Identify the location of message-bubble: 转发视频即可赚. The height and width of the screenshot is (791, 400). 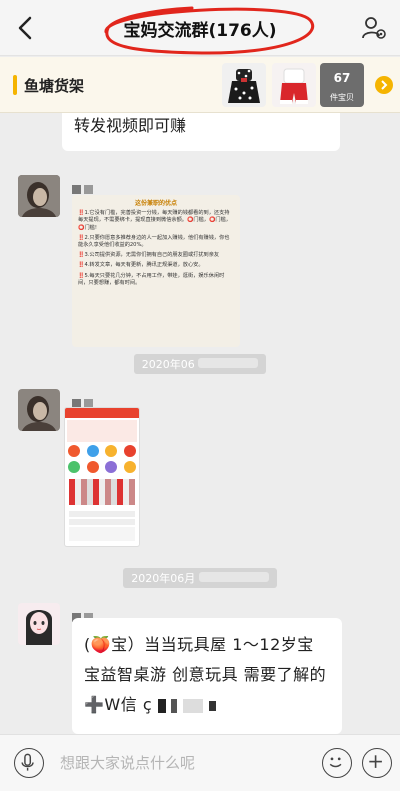
(201, 132).